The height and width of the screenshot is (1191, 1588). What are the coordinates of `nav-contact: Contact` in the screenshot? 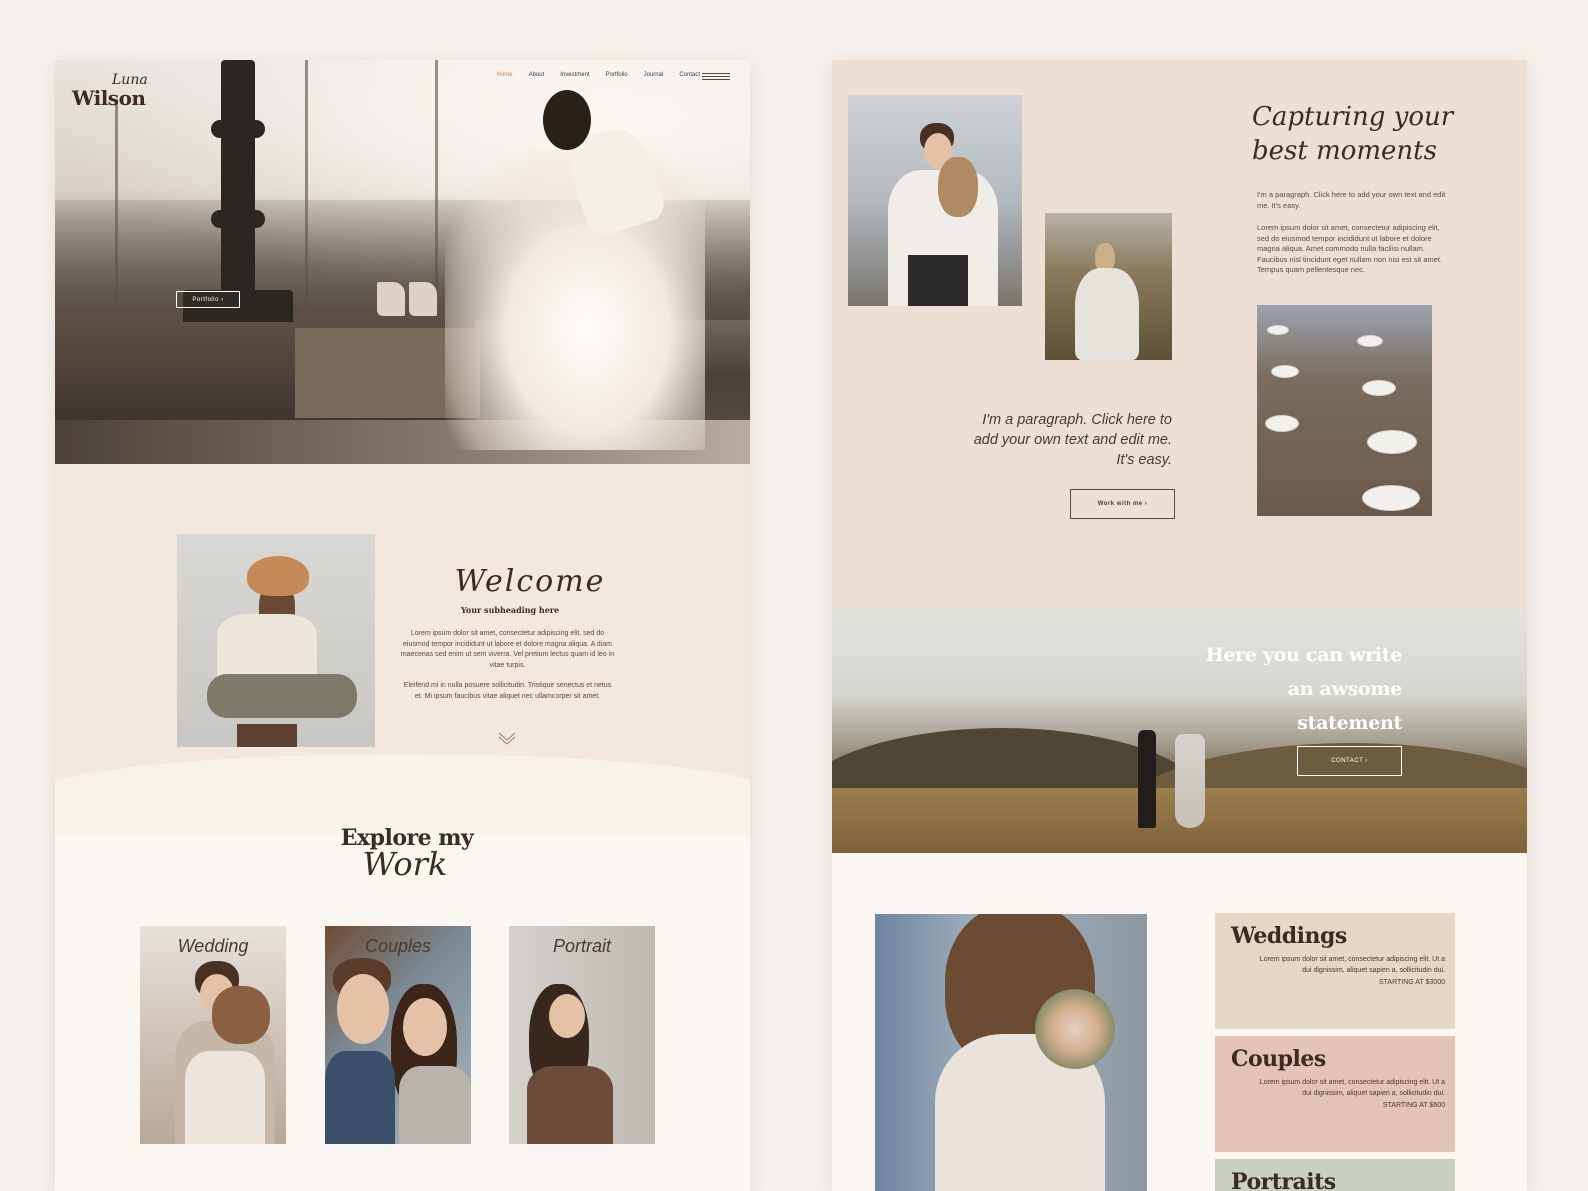 It's located at (689, 75).